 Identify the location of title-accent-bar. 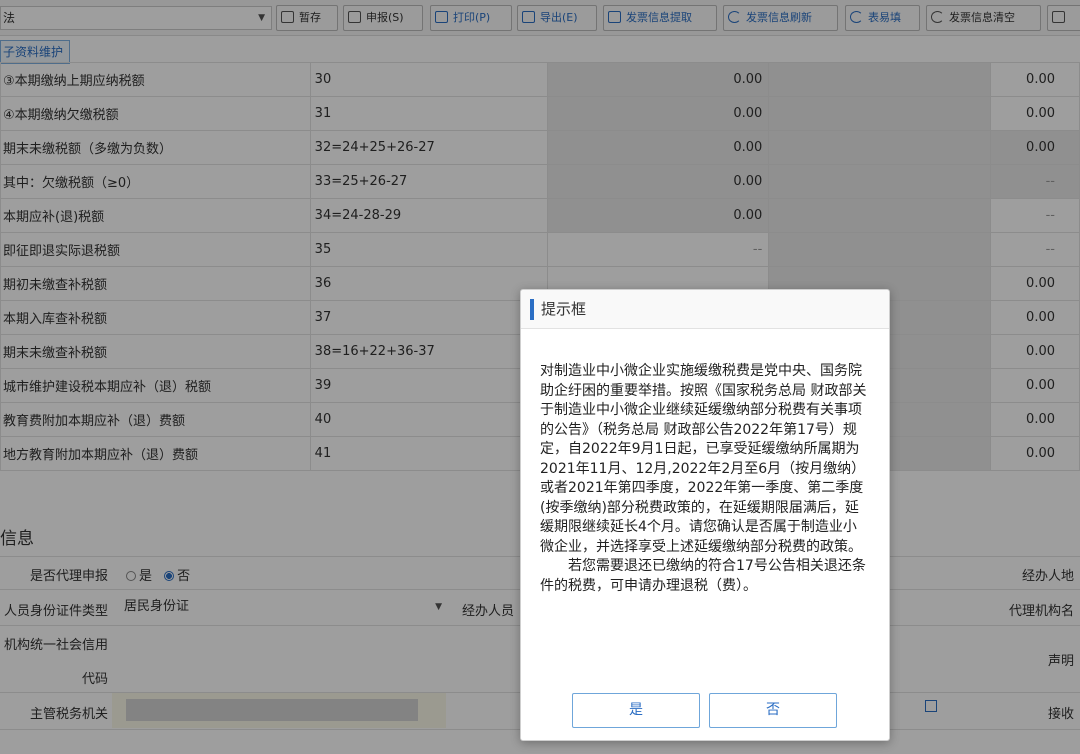
(532, 309).